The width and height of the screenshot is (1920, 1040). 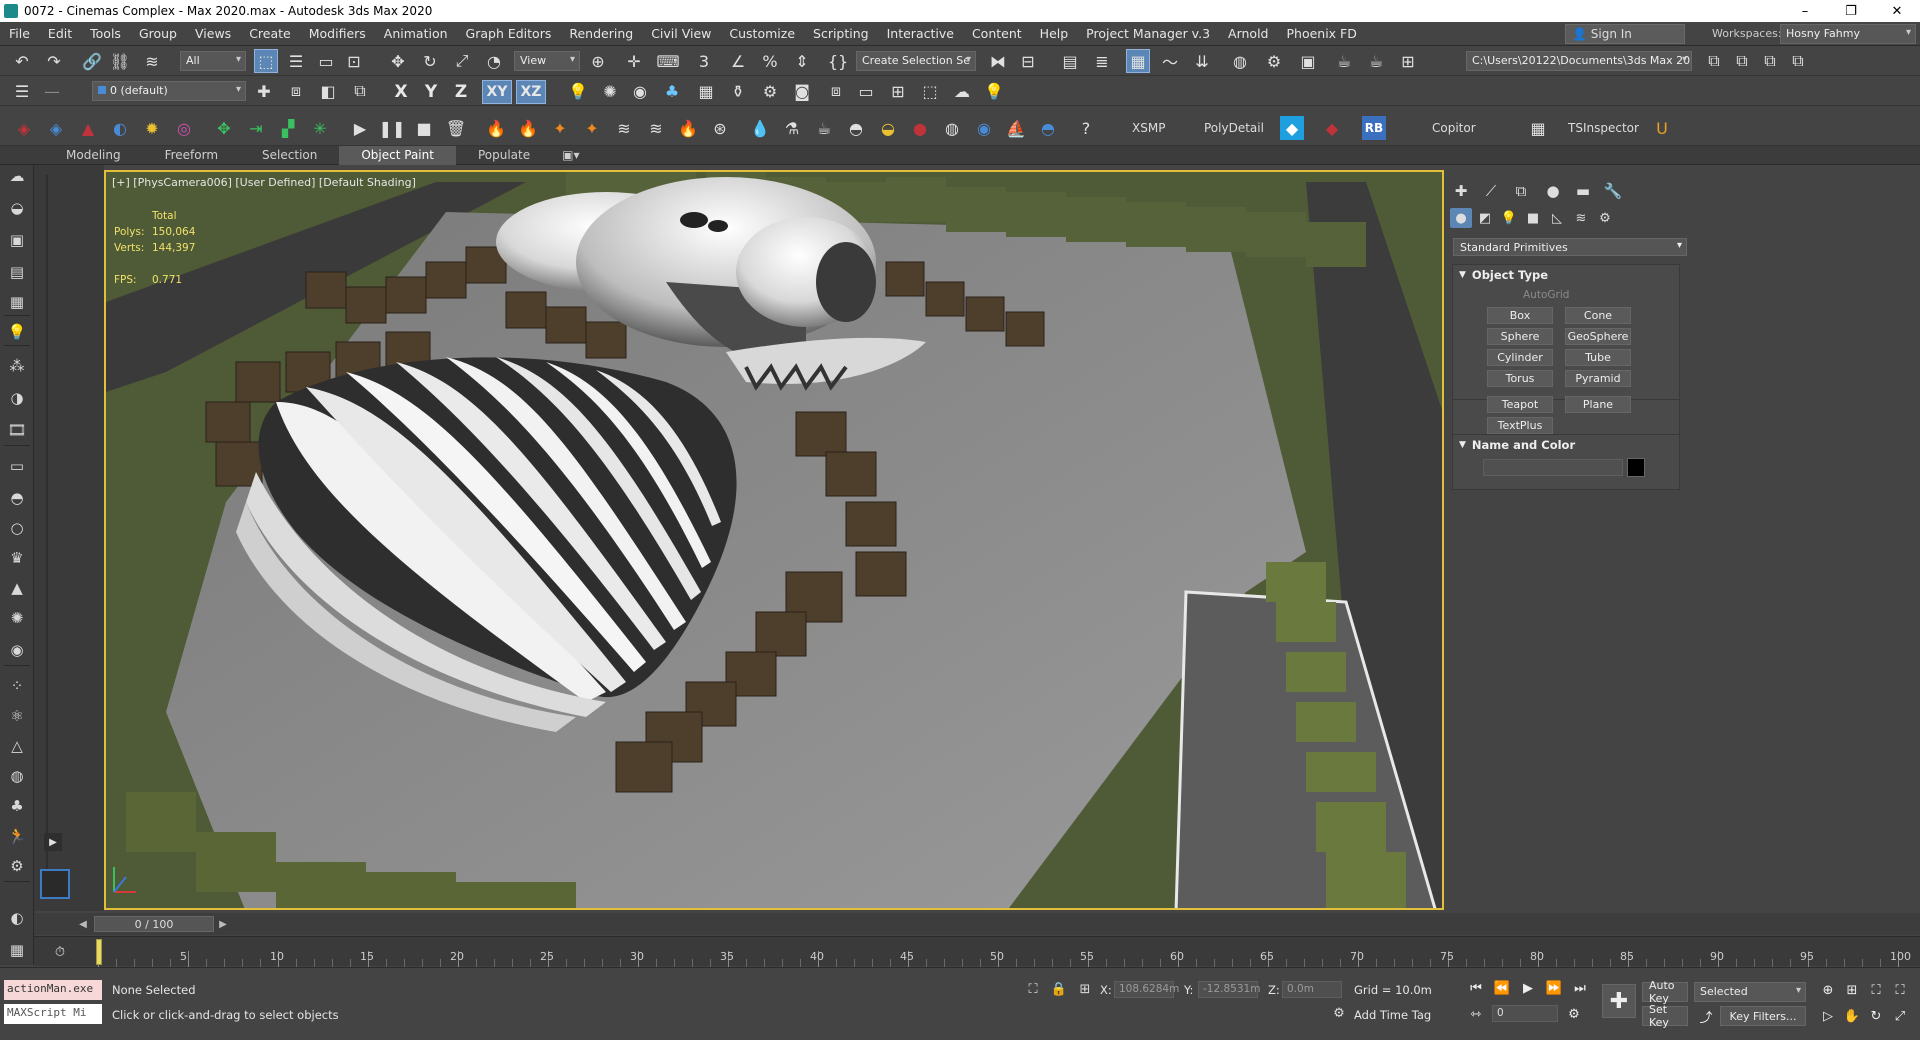 What do you see at coordinates (1274, 61) in the screenshot?
I see `render-setup-icon: ⚙` at bounding box center [1274, 61].